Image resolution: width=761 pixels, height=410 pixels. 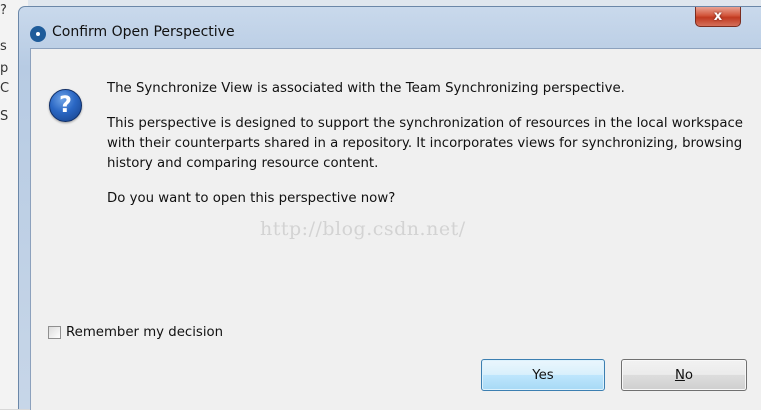 What do you see at coordinates (65, 105) in the screenshot?
I see `question-icon: ?` at bounding box center [65, 105].